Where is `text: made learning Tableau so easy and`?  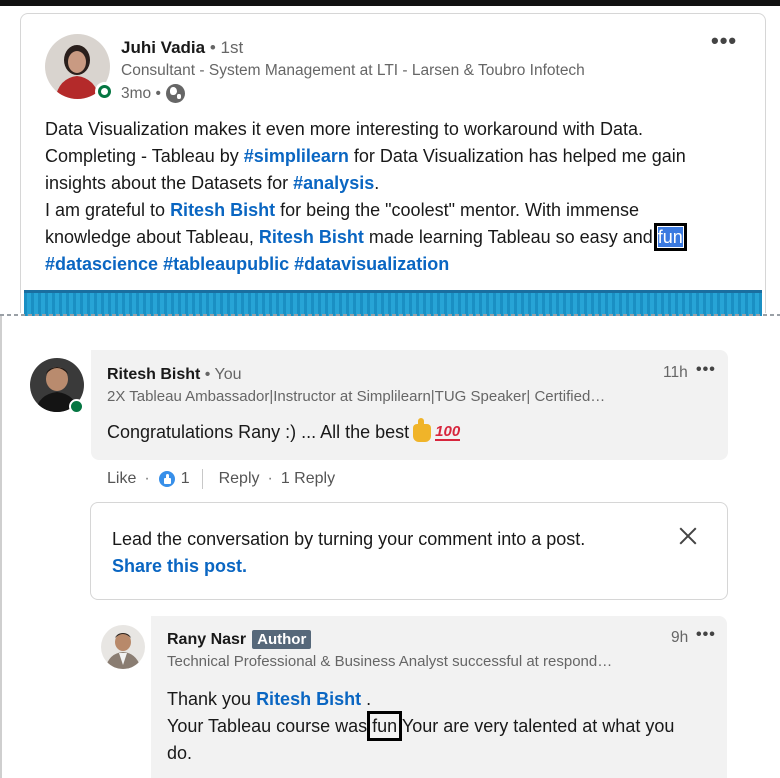
text: made learning Tableau so easy and is located at coordinates (510, 237).